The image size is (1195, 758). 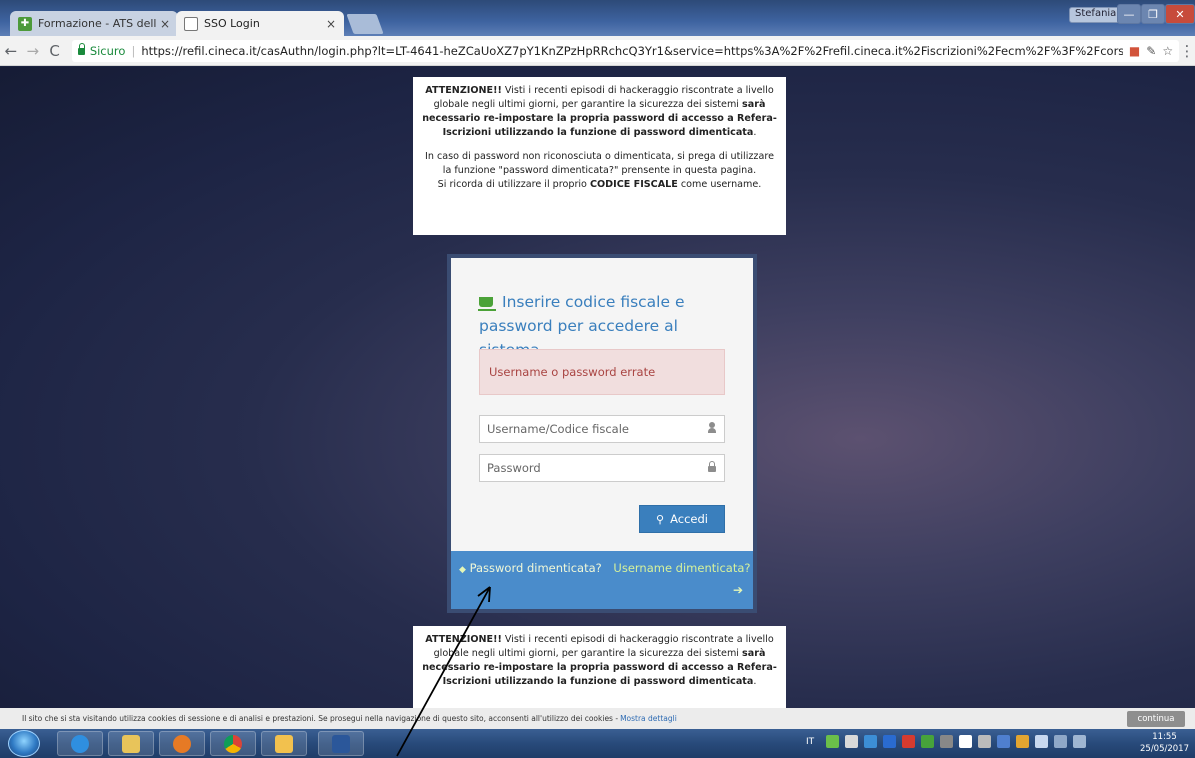 I want to click on forward-button: →, so click(x=33, y=51).